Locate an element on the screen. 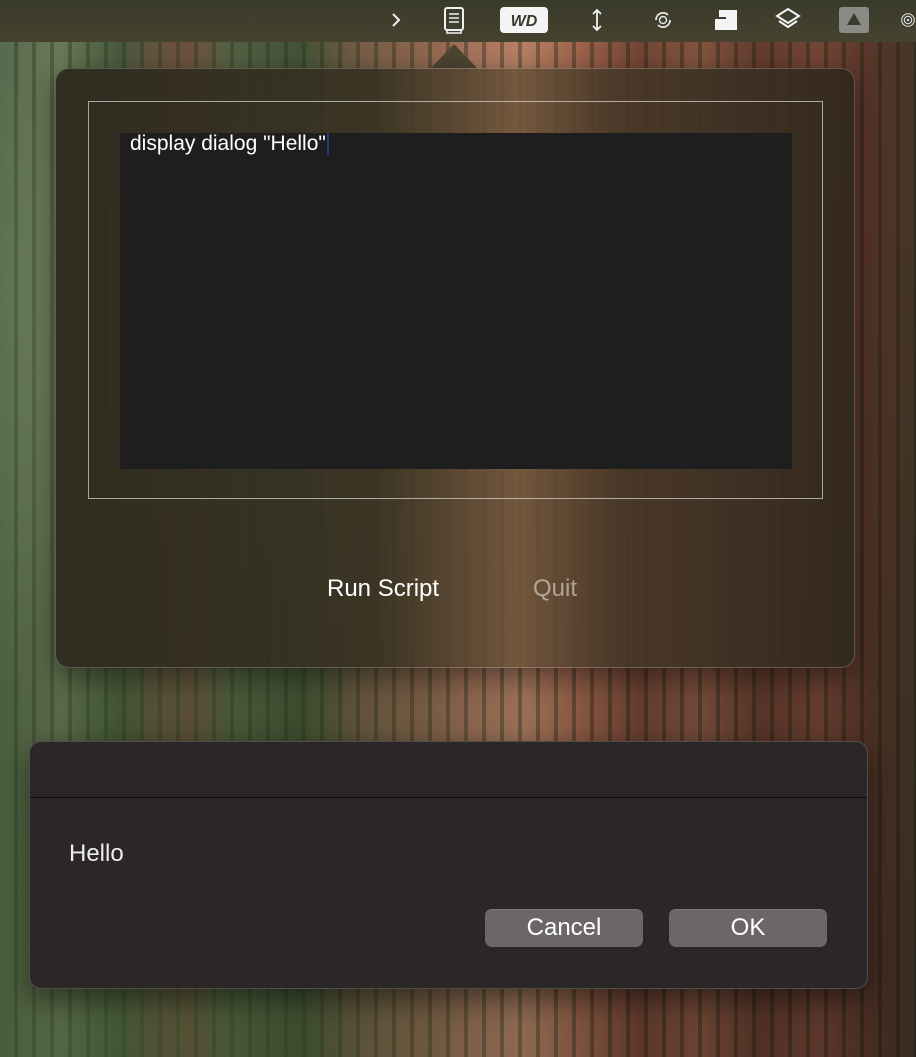 The image size is (916, 1057). quit-button: Quit is located at coordinates (555, 589).